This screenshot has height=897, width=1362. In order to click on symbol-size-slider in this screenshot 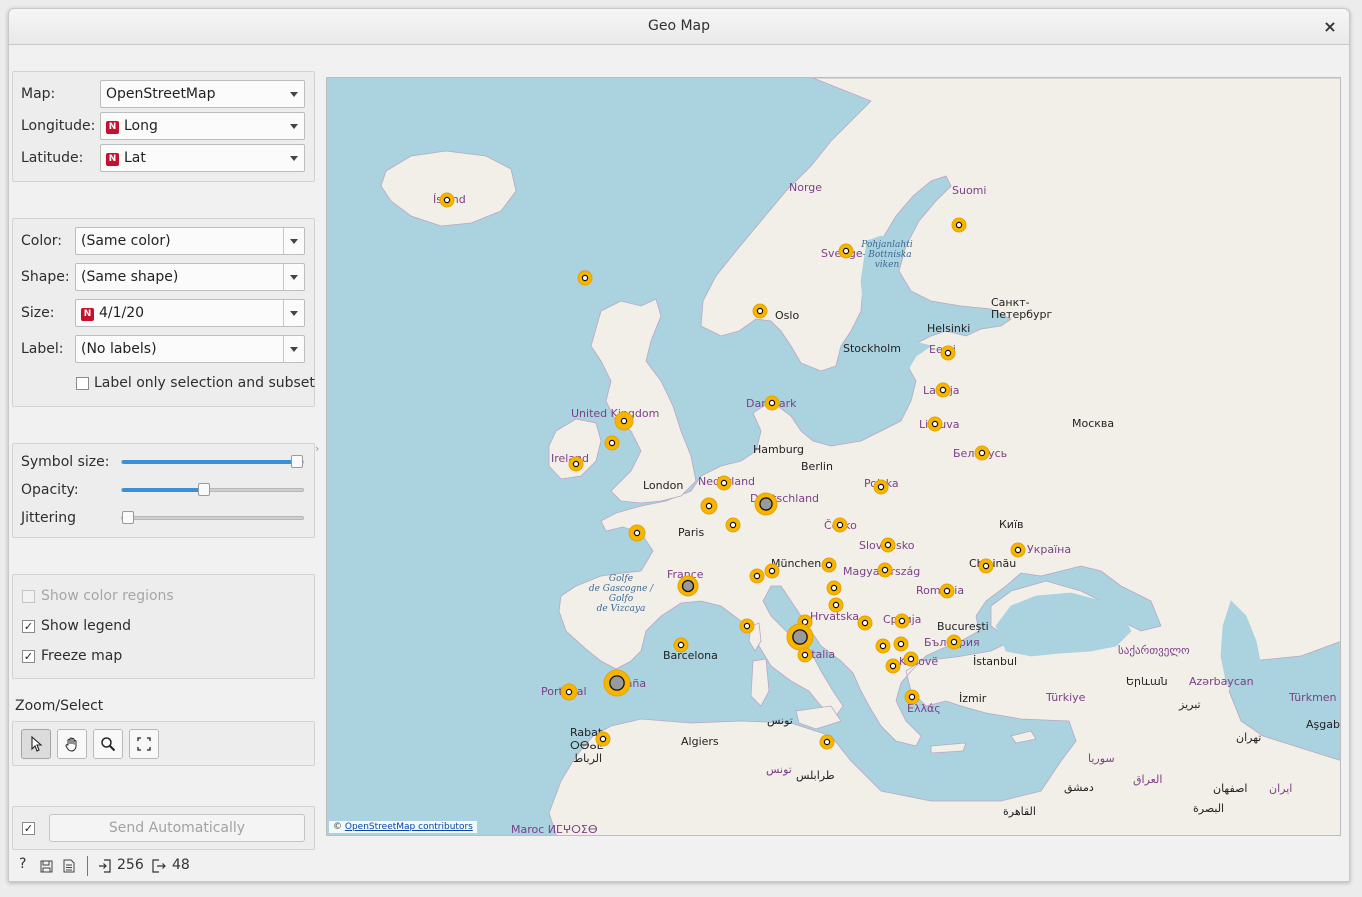, I will do `click(212, 461)`.